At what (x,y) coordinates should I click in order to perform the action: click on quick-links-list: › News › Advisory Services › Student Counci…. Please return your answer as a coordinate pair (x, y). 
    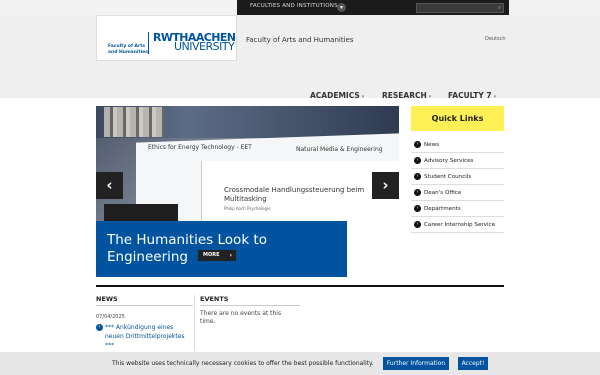
    Looking at the image, I should click on (457, 182).